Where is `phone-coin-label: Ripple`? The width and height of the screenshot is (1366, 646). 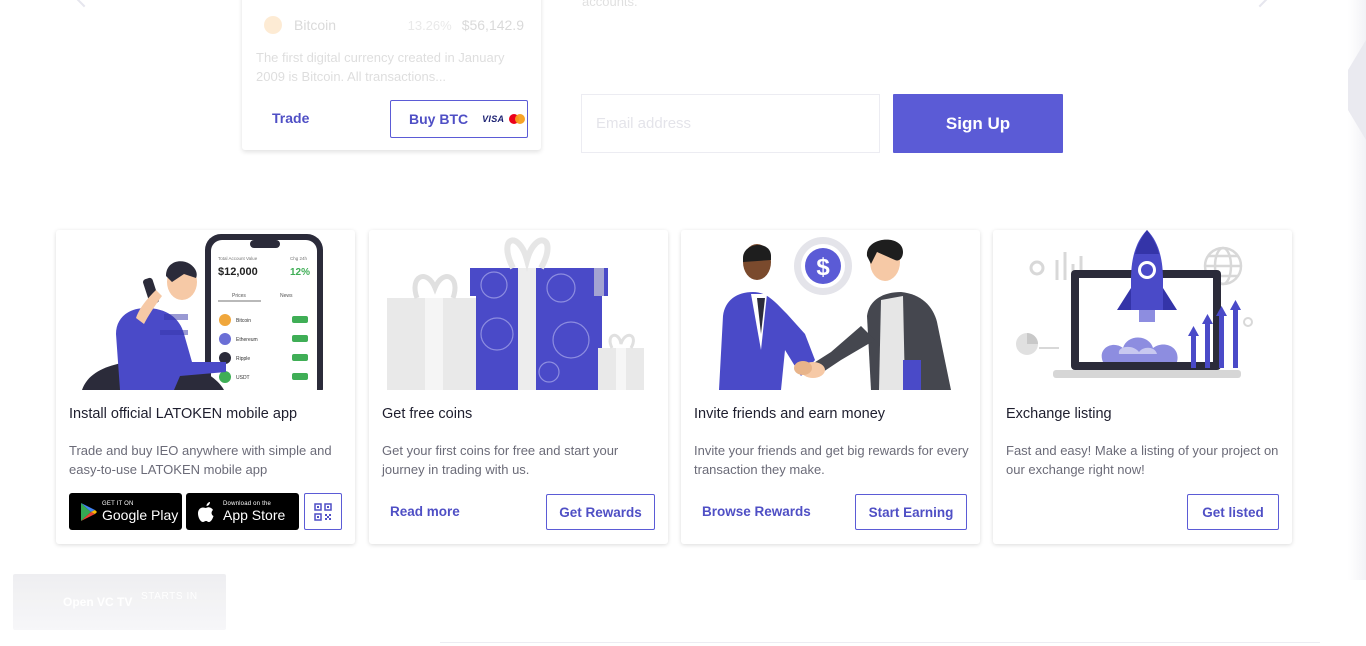
phone-coin-label: Ripple is located at coordinates (243, 359).